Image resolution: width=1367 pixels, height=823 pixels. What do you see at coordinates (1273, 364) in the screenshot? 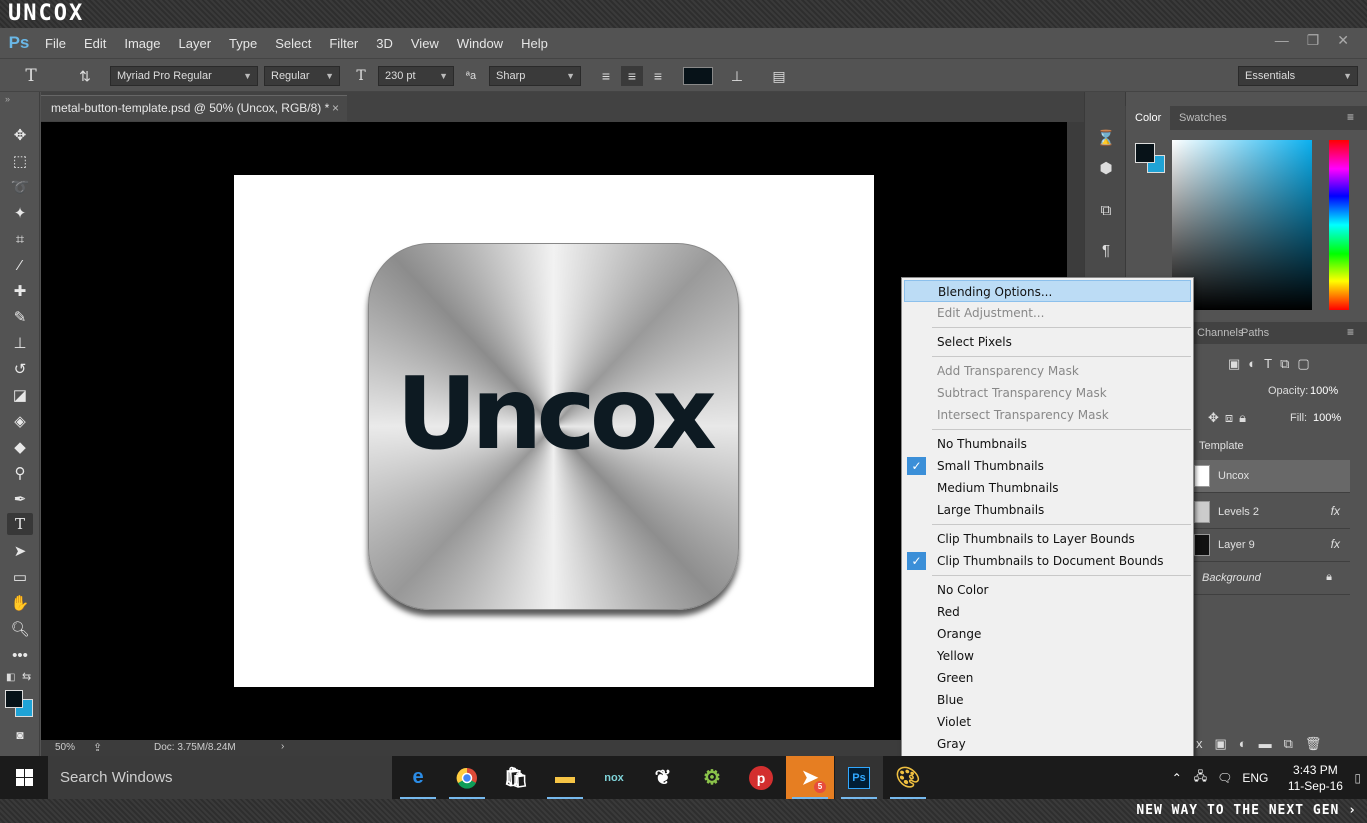
I see `layer-filter-icons: ▣◐T⧉▢` at bounding box center [1273, 364].